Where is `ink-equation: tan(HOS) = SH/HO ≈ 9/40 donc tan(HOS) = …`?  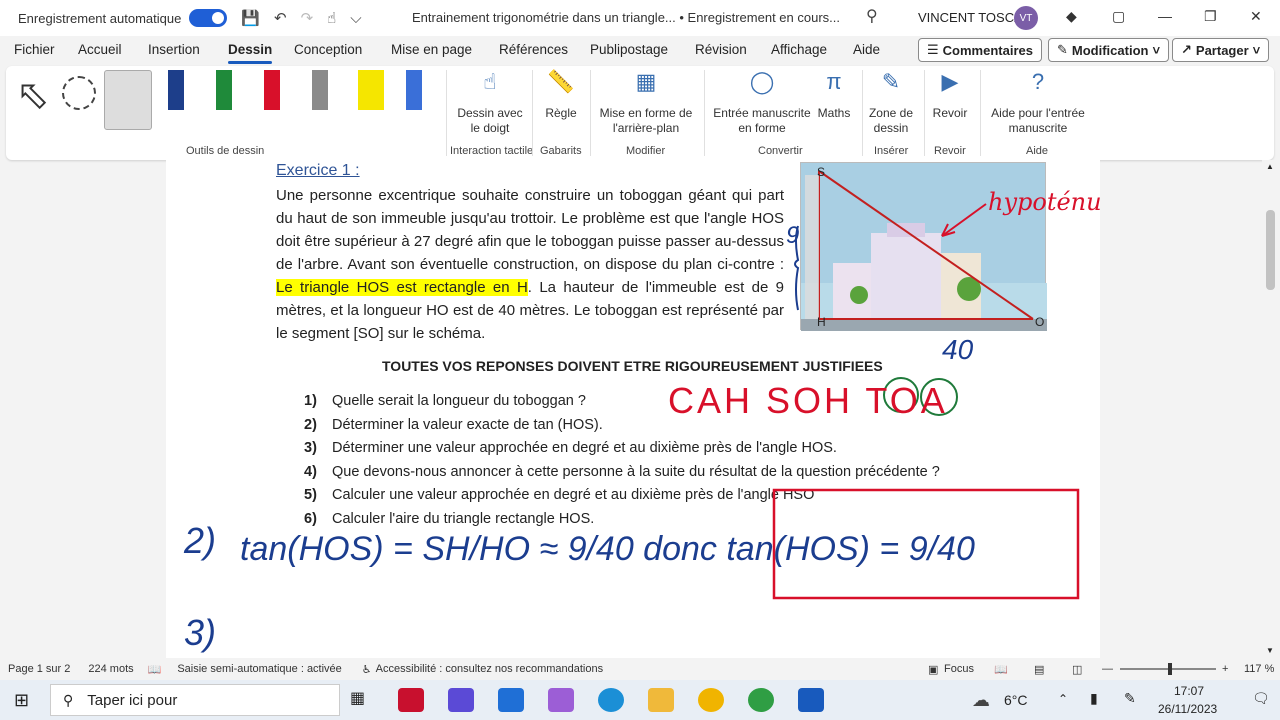 ink-equation: tan(HOS) = SH/HO ≈ 9/40 donc tan(HOS) = … is located at coordinates (607, 549).